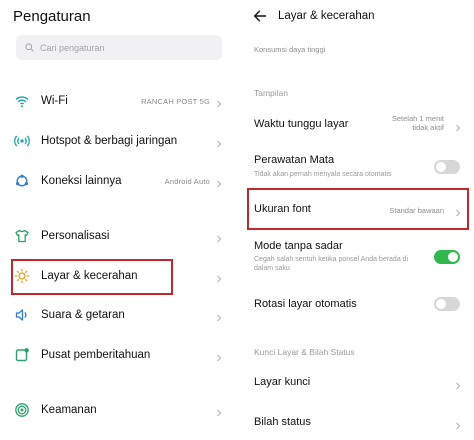 This screenshot has width=474, height=440. Describe the element at coordinates (326, 16) in the screenshot. I see `page-title: Layar & kecerahan` at that location.